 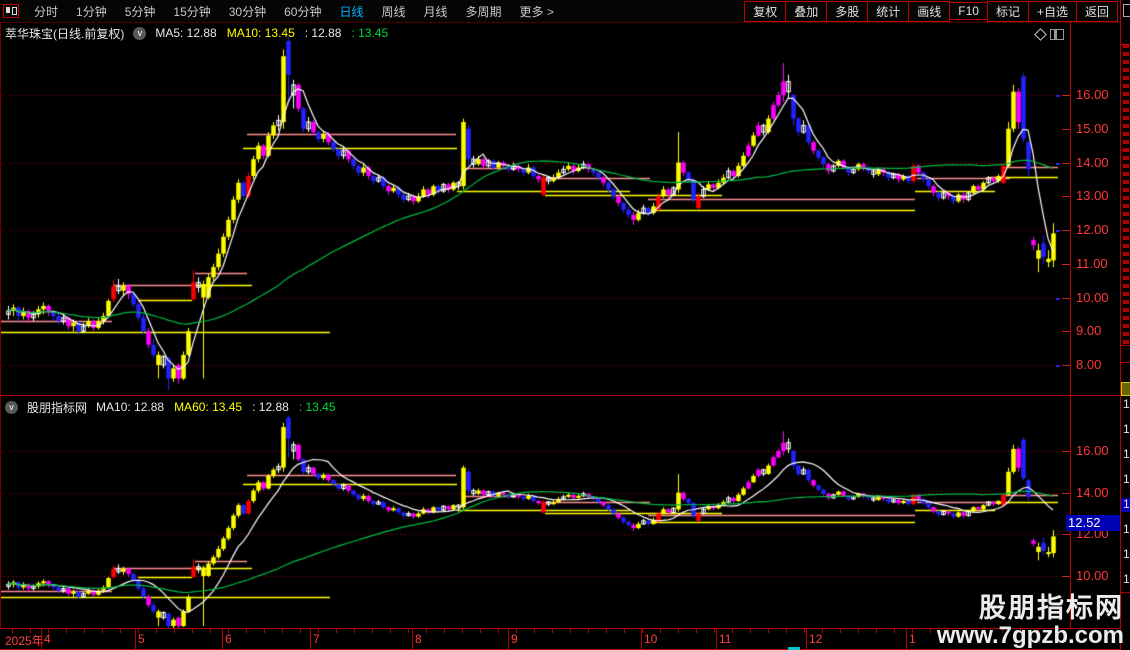 What do you see at coordinates (929, 11) in the screenshot?
I see `toolbar-button-画线: 画线` at bounding box center [929, 11].